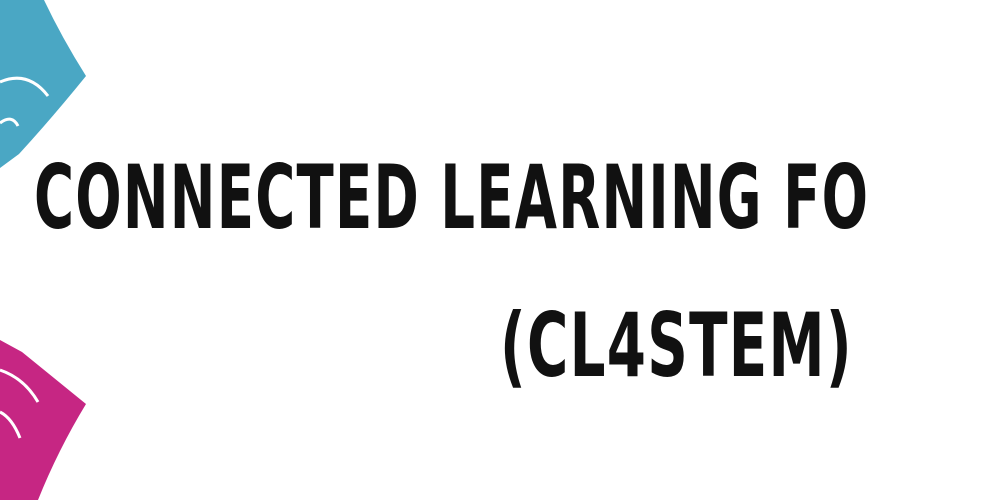  What do you see at coordinates (43, 84) in the screenshot?
I see `logo-top-arc` at bounding box center [43, 84].